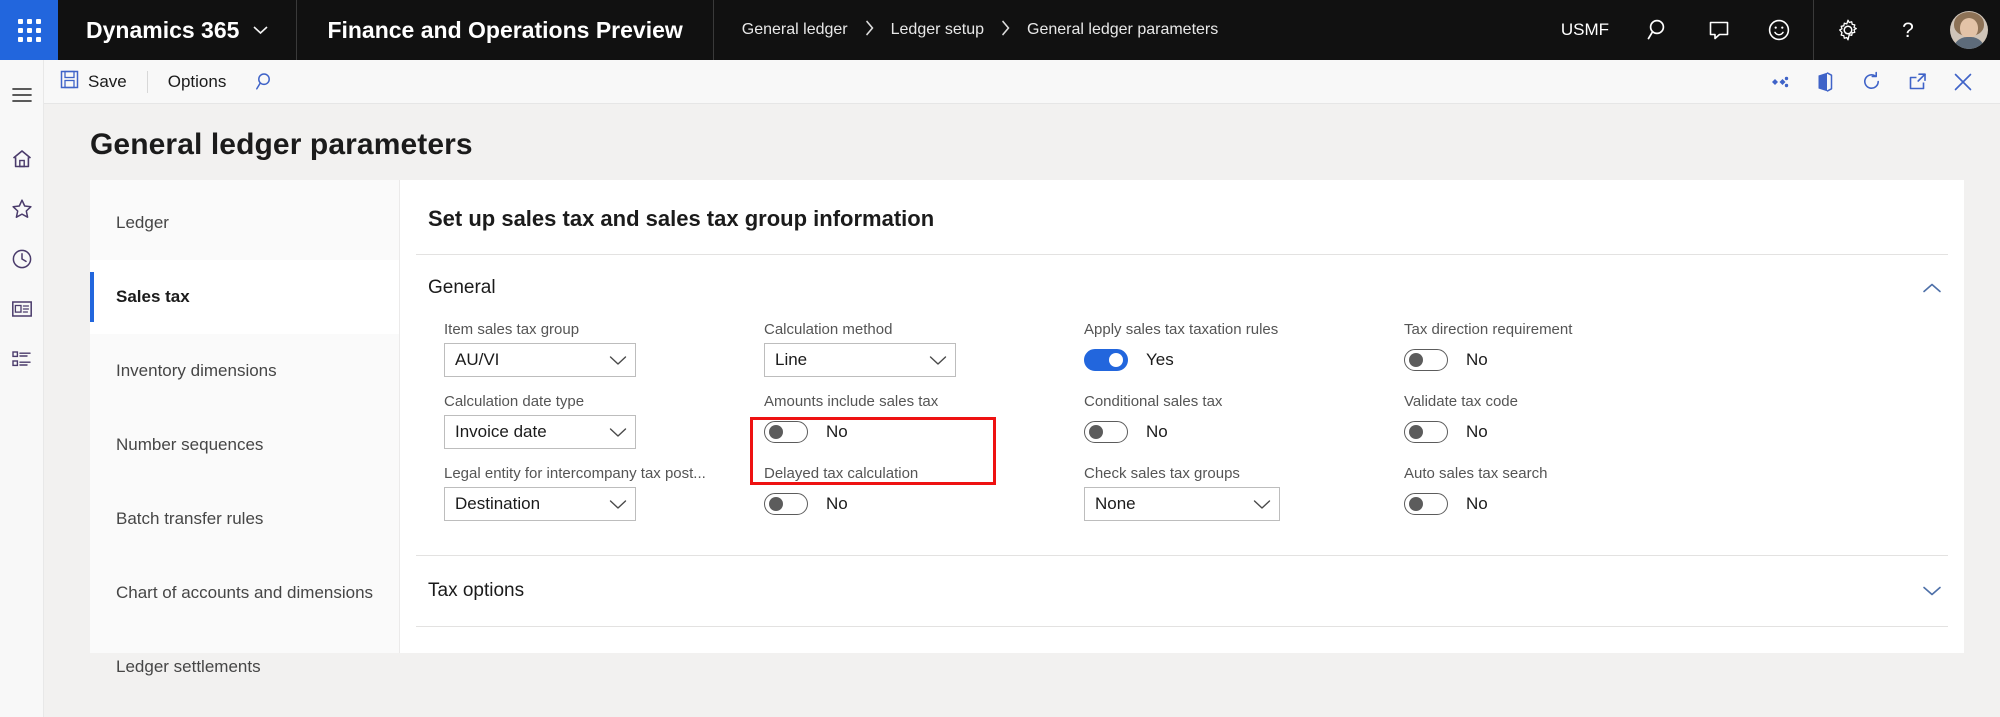 Image resolution: width=2000 pixels, height=717 pixels. Describe the element at coordinates (1585, 30) in the screenshot. I see `company-selector: USMF` at that location.